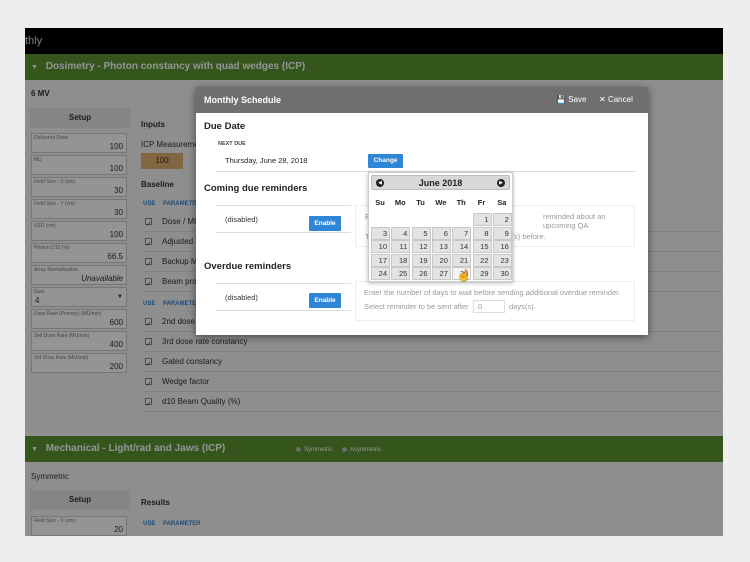  I want to click on overdue-hint-line2: Select reminder to be sent after, so click(416, 306).